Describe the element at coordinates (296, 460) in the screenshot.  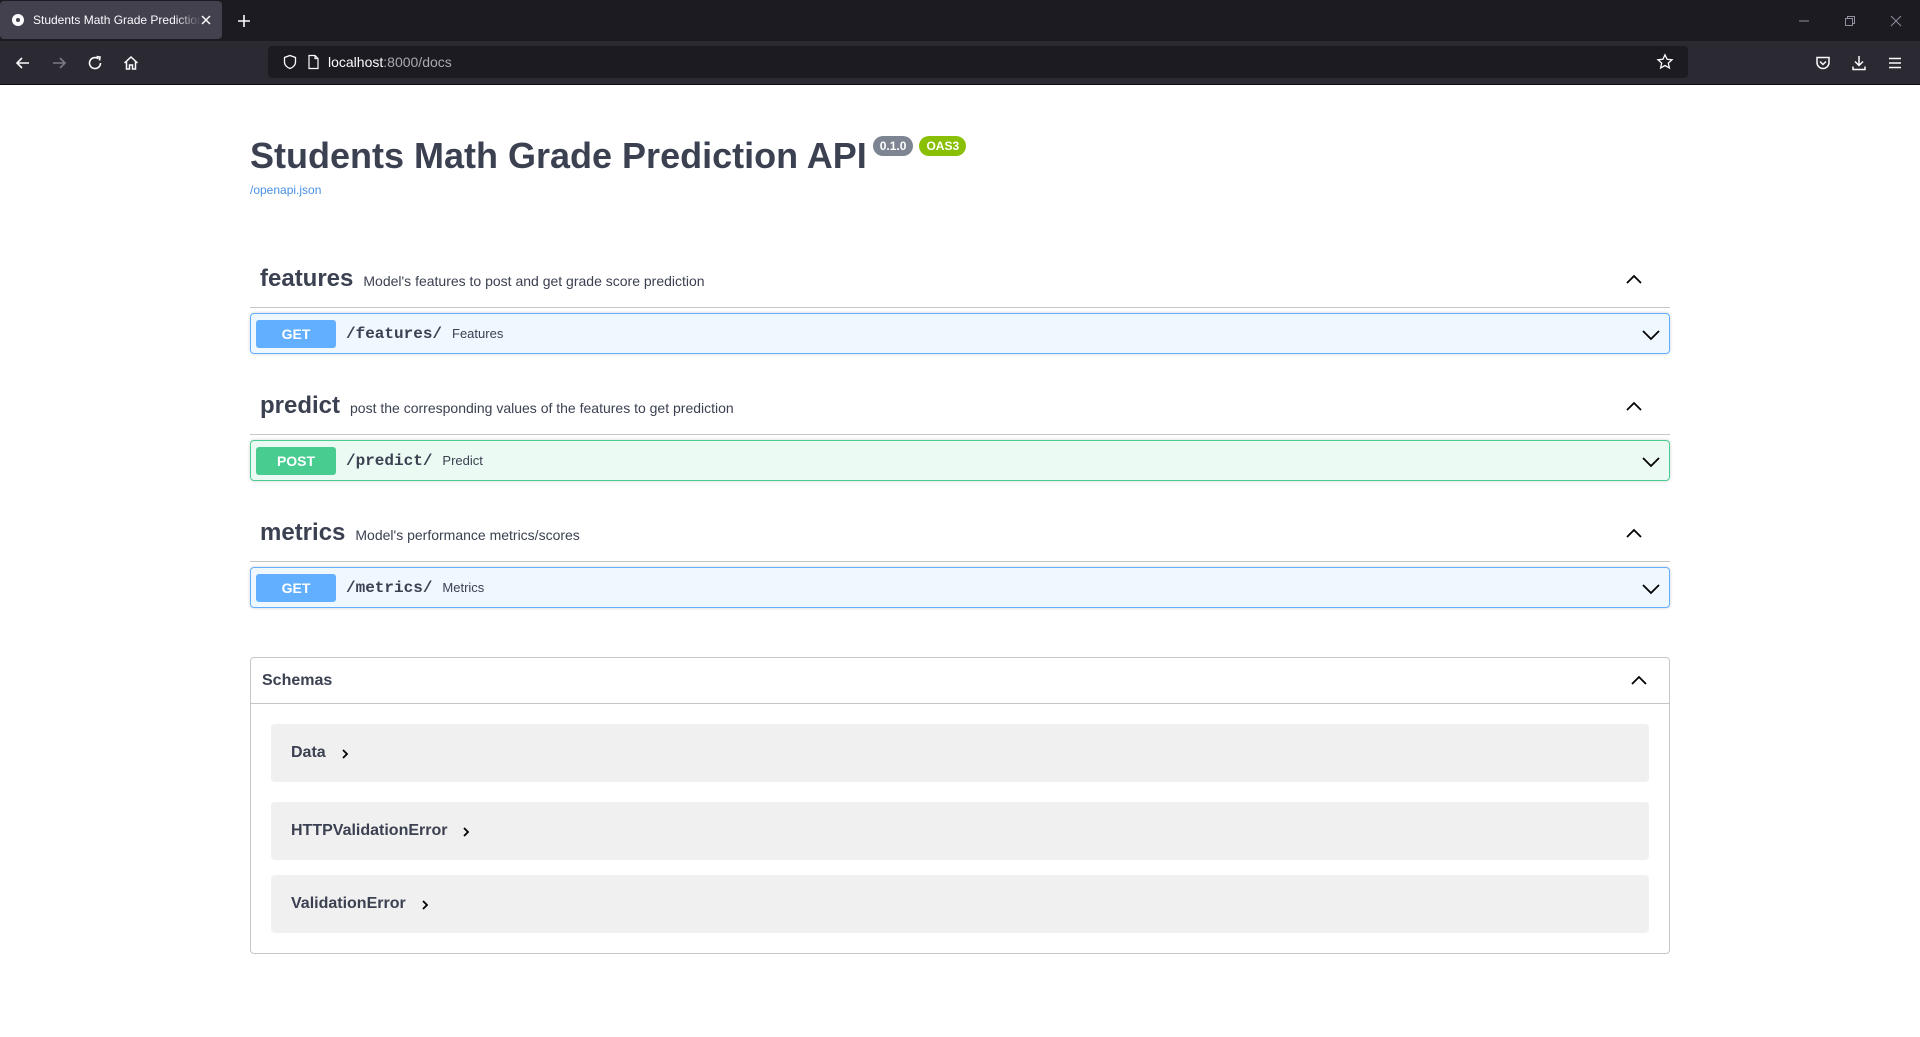
I see `method-badge: POST` at that location.